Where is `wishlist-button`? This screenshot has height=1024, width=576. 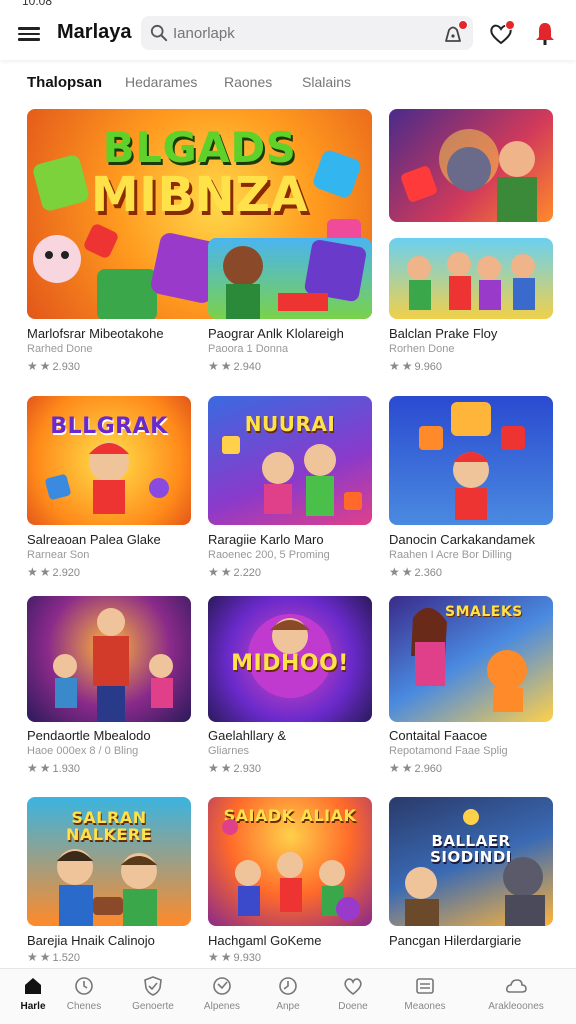 wishlist-button is located at coordinates (501, 33).